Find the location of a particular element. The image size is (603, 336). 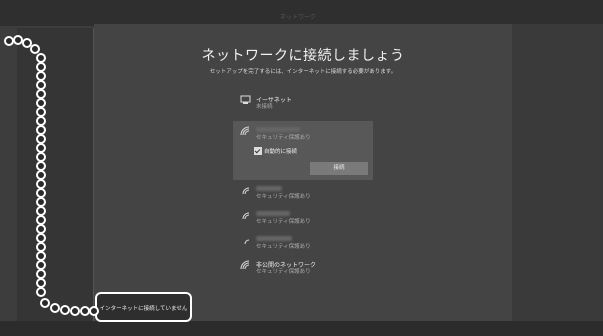

page-subtitle: セットアップを完了するには、インターネットに接続する必要があります。 is located at coordinates (303, 72).